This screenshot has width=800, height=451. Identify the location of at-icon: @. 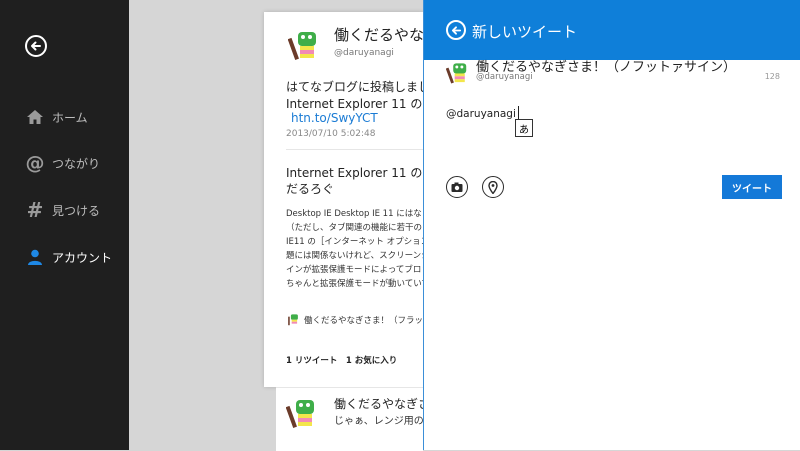
(35, 163).